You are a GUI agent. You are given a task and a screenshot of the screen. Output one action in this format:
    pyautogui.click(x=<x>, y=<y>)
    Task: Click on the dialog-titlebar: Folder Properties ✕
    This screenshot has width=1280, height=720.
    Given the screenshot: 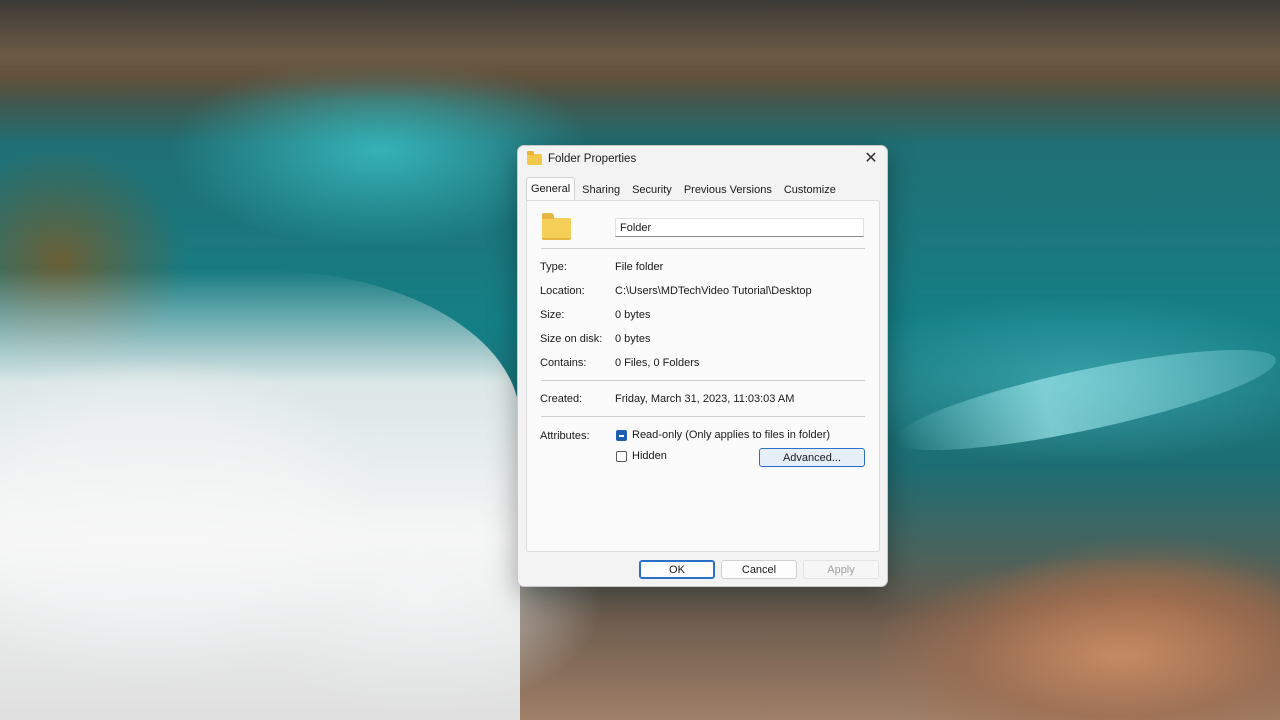 What is the action you would take?
    pyautogui.click(x=702, y=160)
    